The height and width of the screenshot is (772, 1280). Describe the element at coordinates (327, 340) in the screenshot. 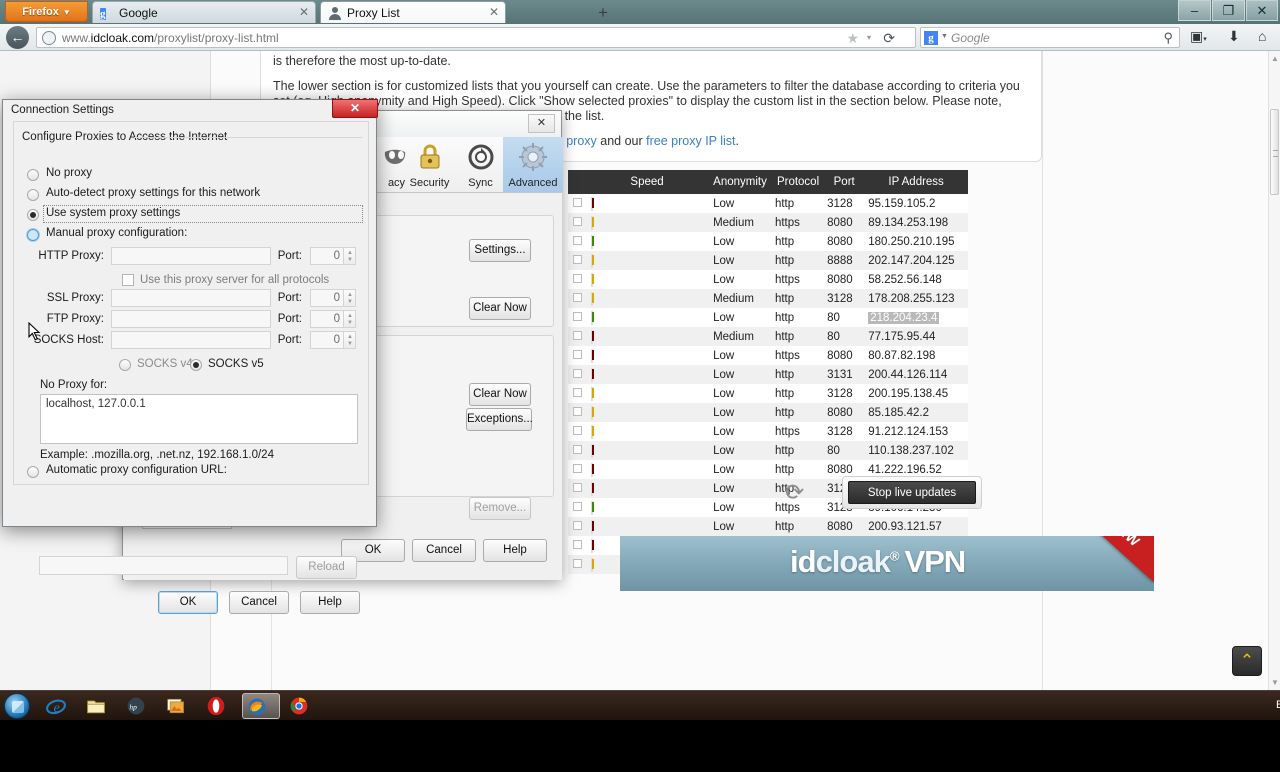

I see `socks-port-value: 0` at that location.